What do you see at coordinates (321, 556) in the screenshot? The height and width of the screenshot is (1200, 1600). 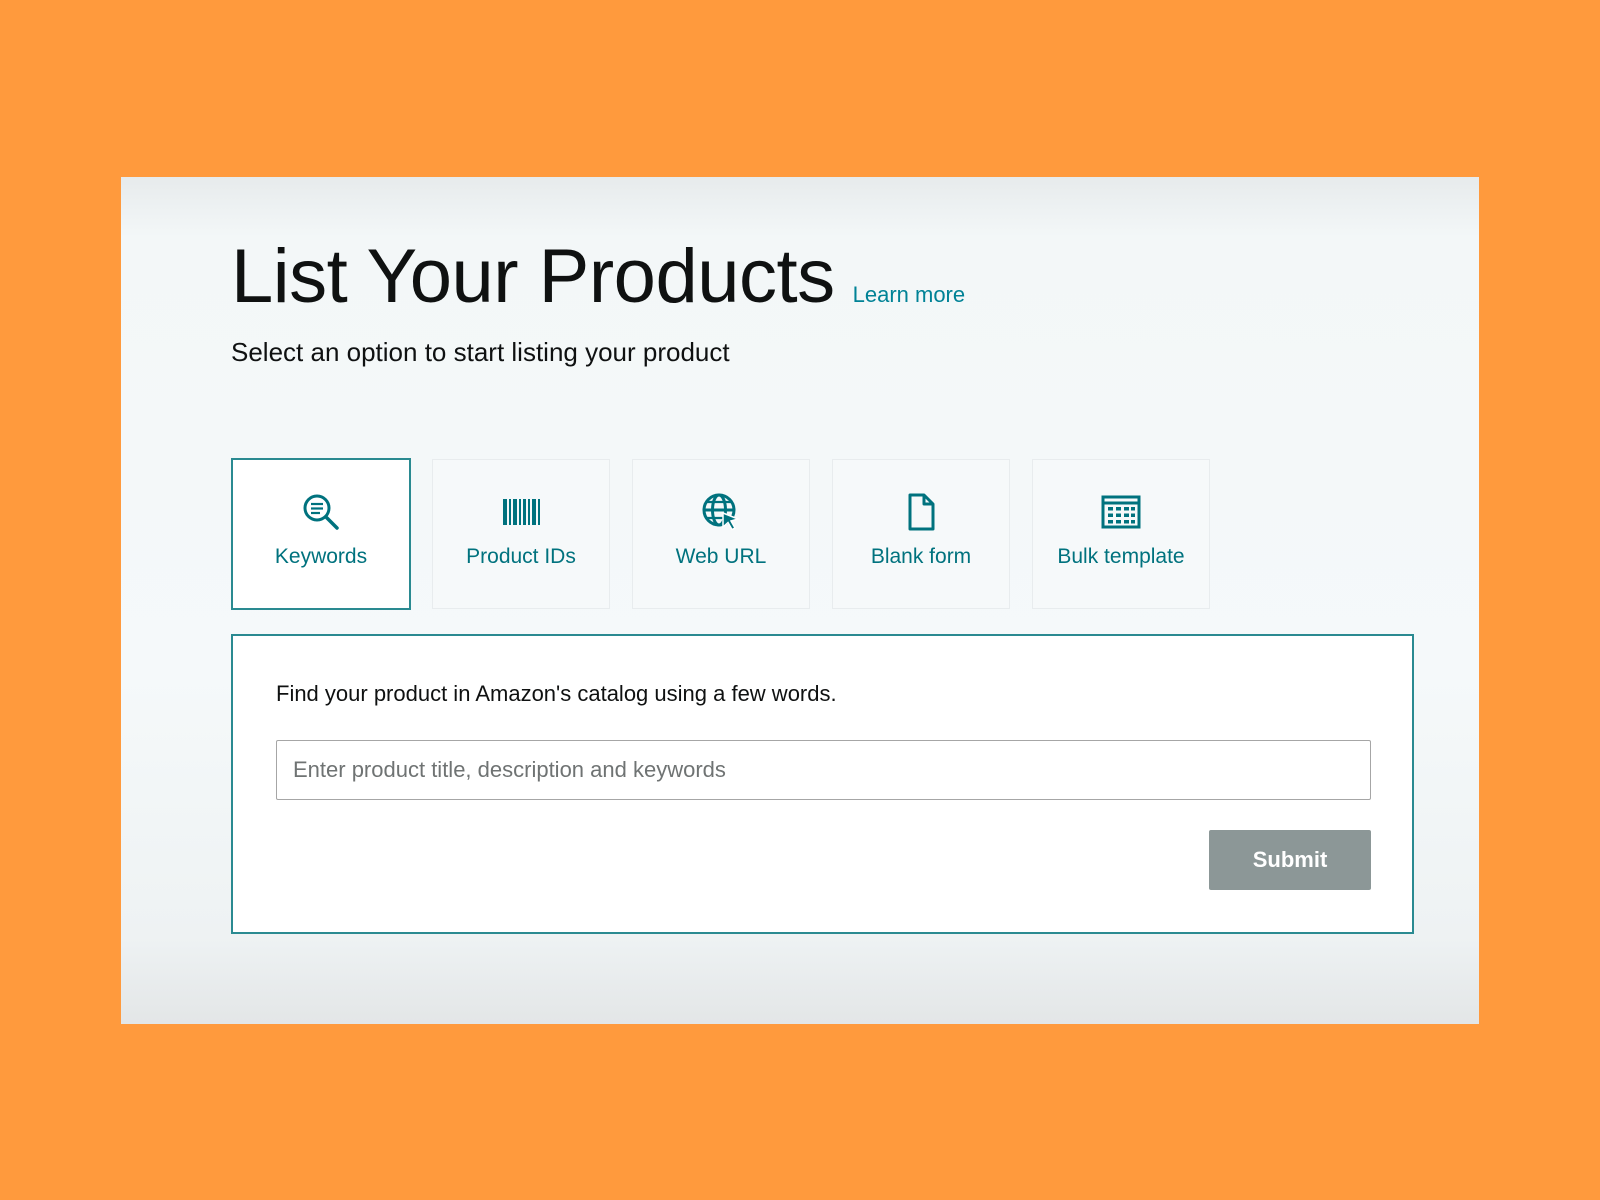 I see `tab-label-keywords: Keywords` at bounding box center [321, 556].